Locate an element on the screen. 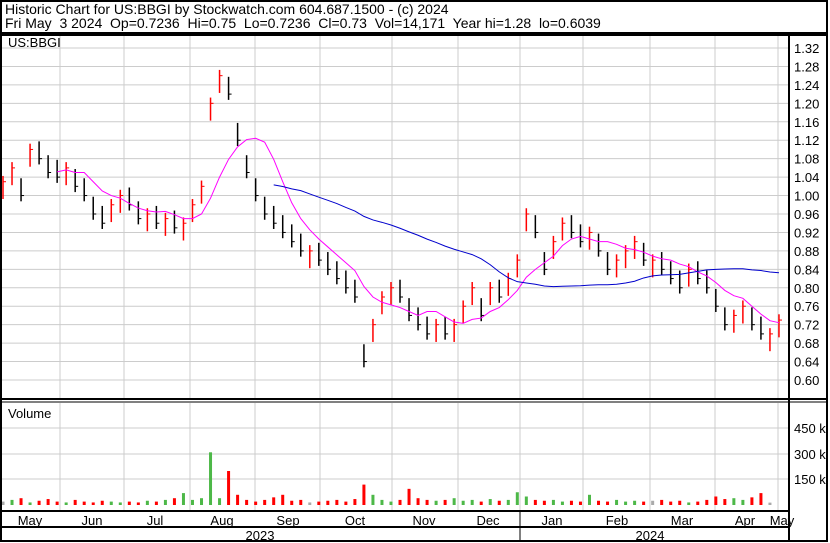 Image resolution: width=830 pixels, height=543 pixels. month-label: Dec is located at coordinates (488, 520).